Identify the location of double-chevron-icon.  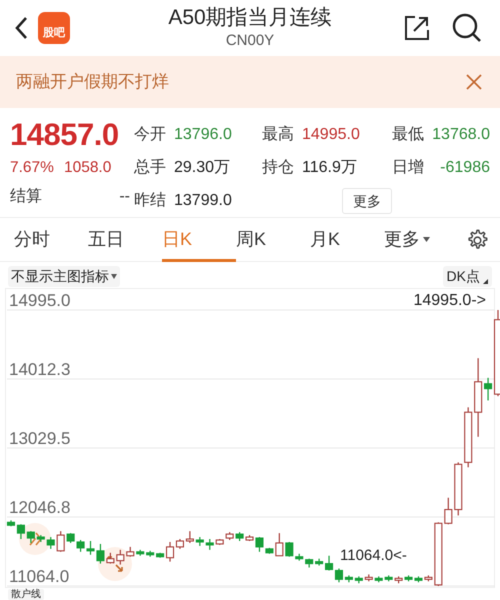
(35, 539).